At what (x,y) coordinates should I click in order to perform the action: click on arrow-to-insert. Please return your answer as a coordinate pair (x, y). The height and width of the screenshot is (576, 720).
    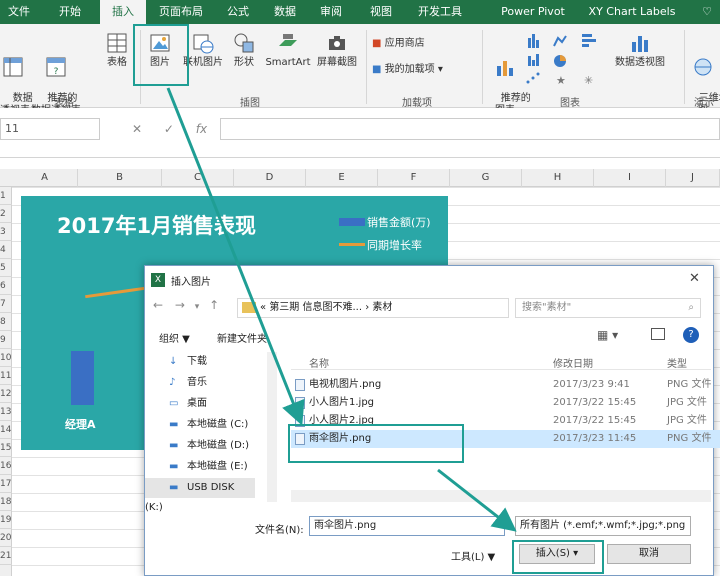
    Looking at the image, I should click on (477, 500).